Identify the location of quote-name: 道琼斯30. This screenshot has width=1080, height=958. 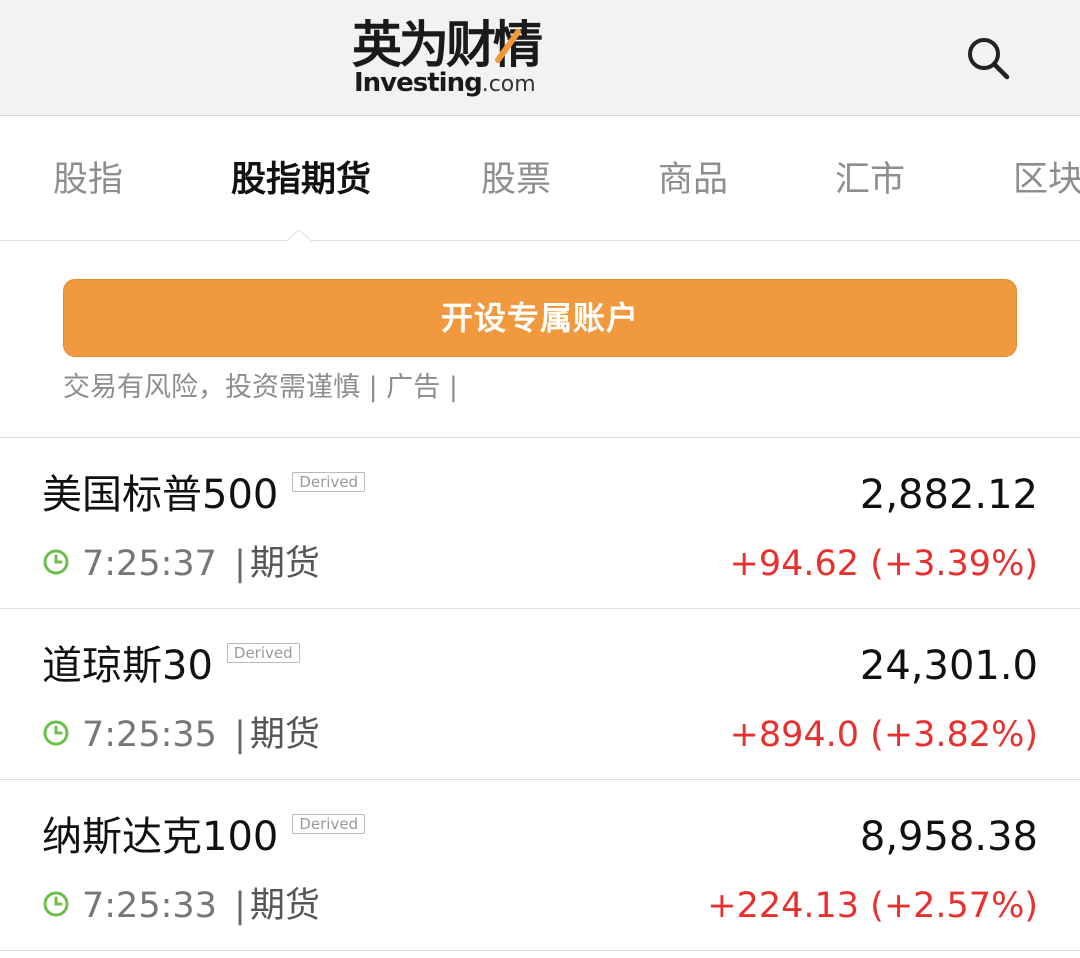
(127, 666).